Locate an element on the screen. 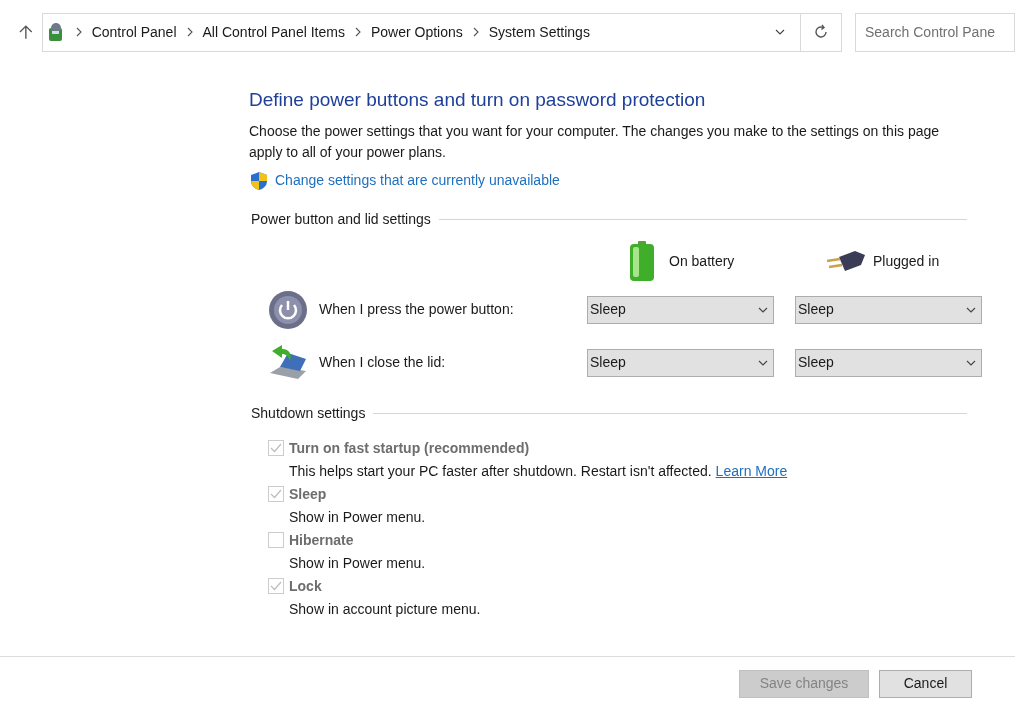 The height and width of the screenshot is (710, 1015). option-label: Lock is located at coordinates (305, 586).